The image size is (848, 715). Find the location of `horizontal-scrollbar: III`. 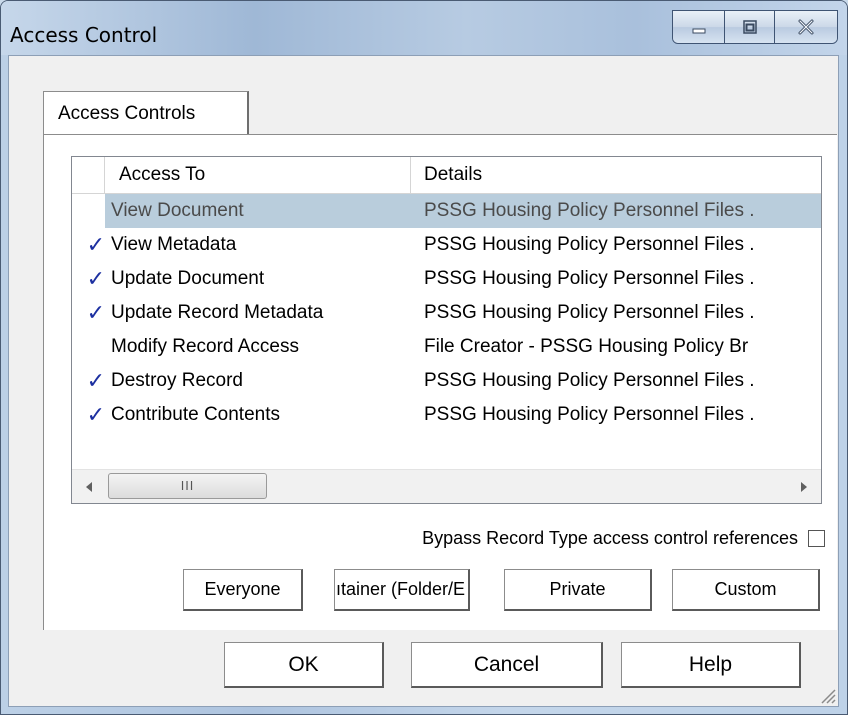

horizontal-scrollbar: III is located at coordinates (446, 486).